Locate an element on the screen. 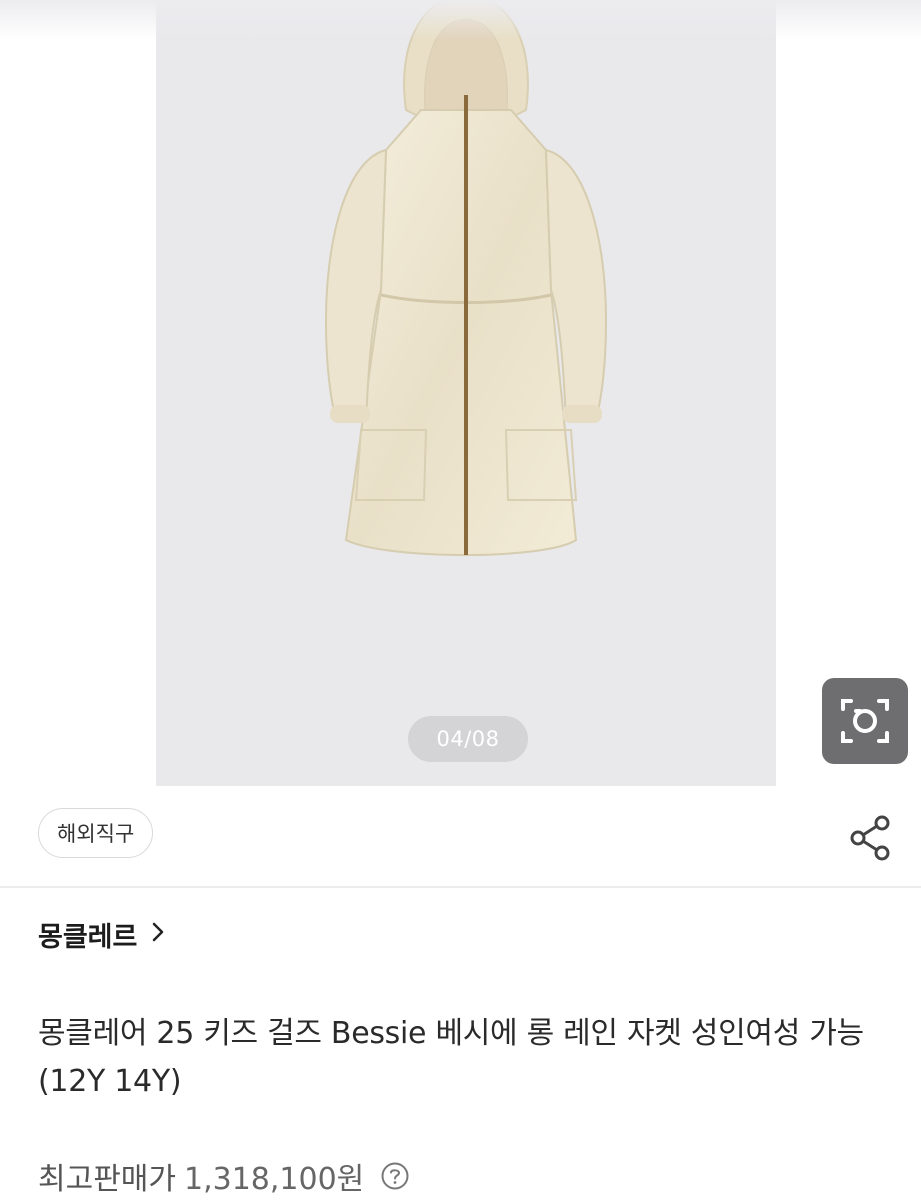  product-image is located at coordinates (466, 278).